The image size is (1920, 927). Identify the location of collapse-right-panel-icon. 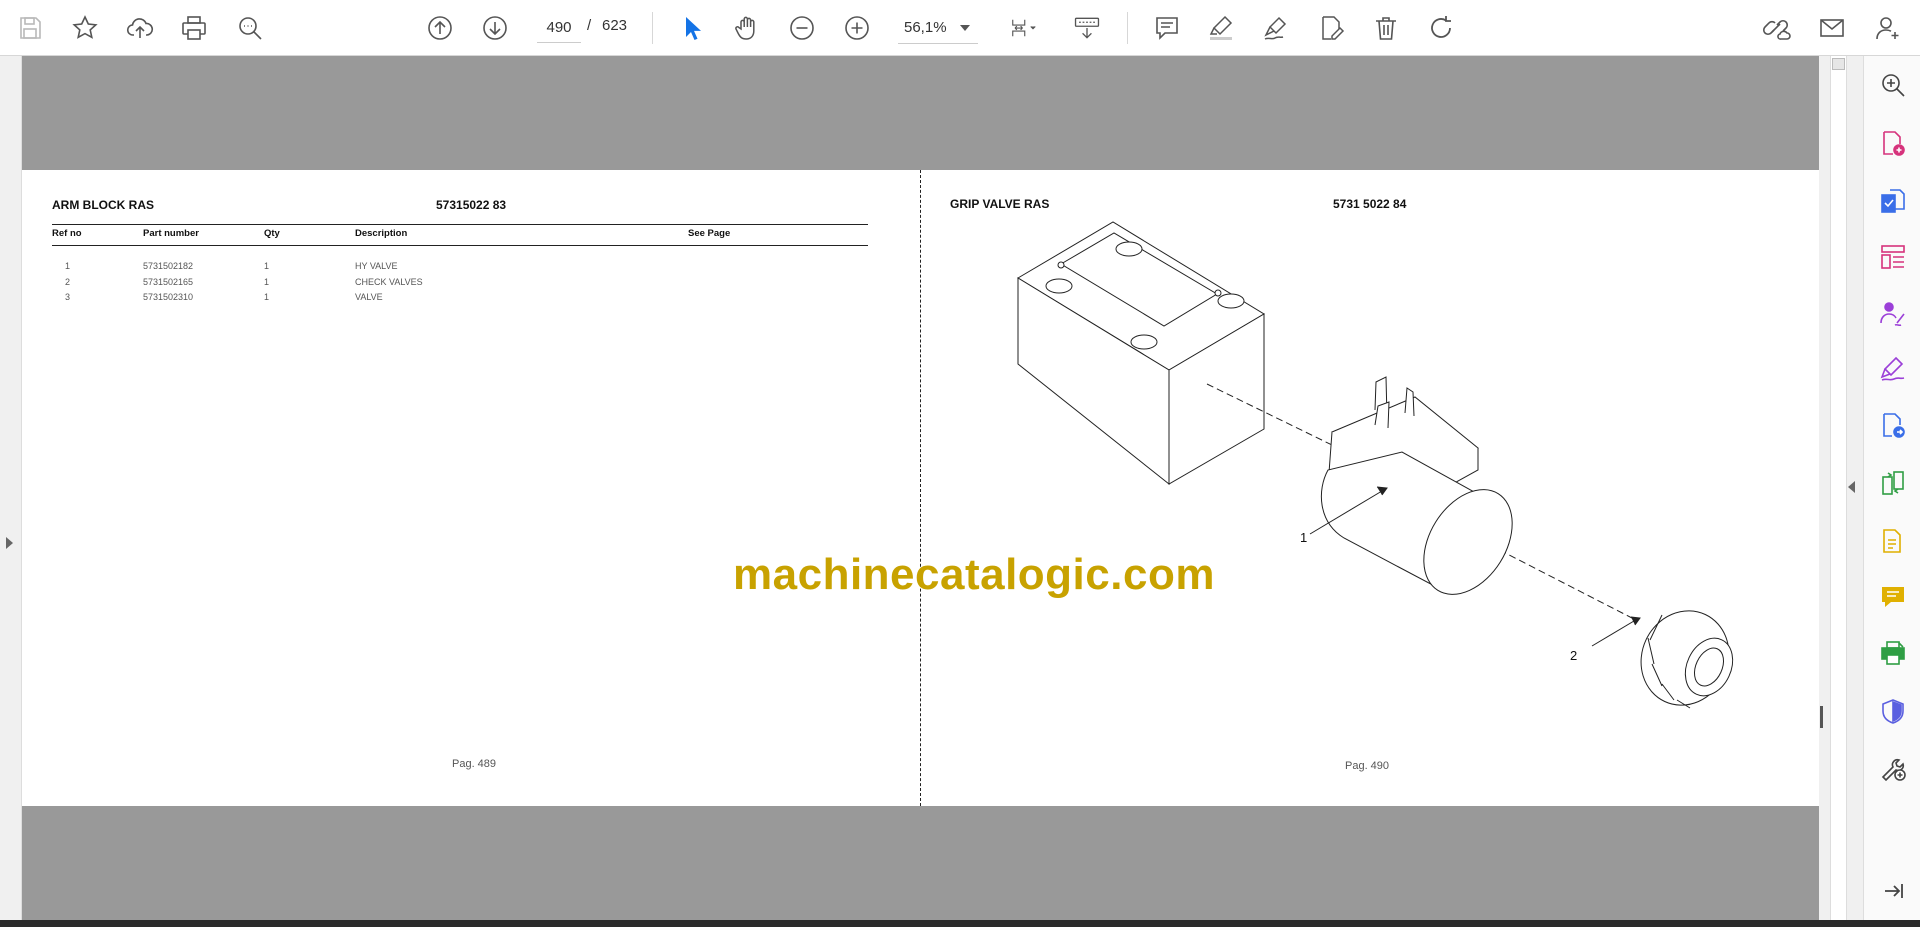
(1851, 487).